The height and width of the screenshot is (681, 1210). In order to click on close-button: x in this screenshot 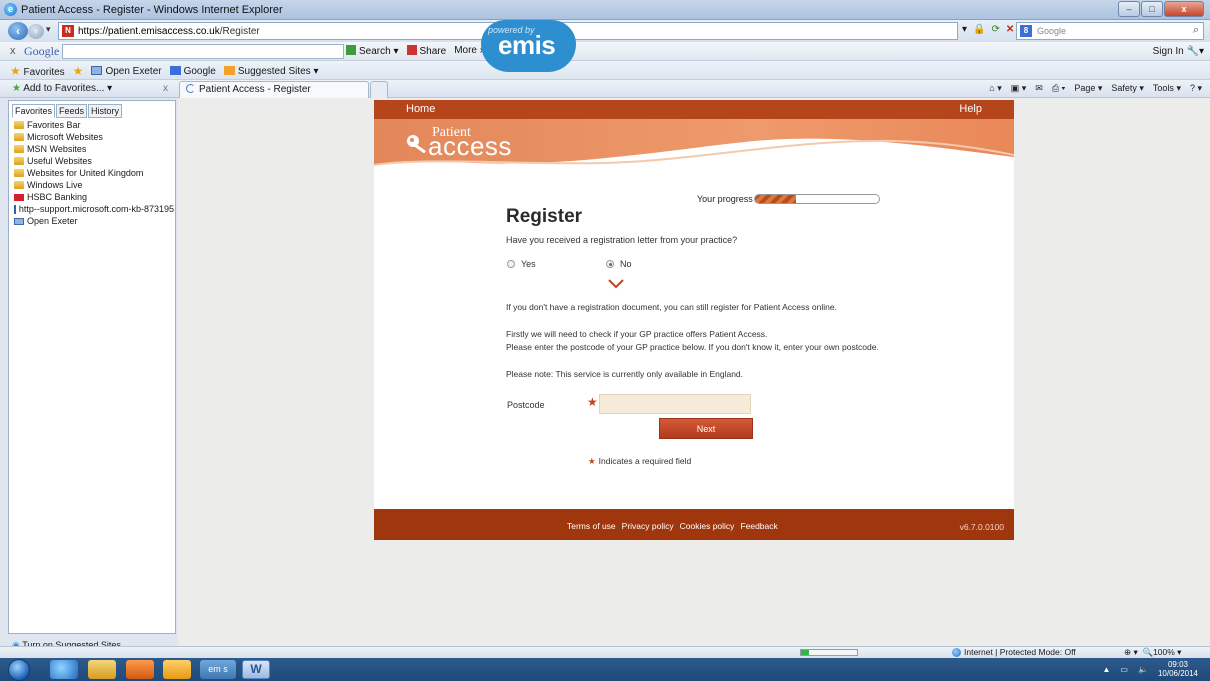, I will do `click(1184, 9)`.